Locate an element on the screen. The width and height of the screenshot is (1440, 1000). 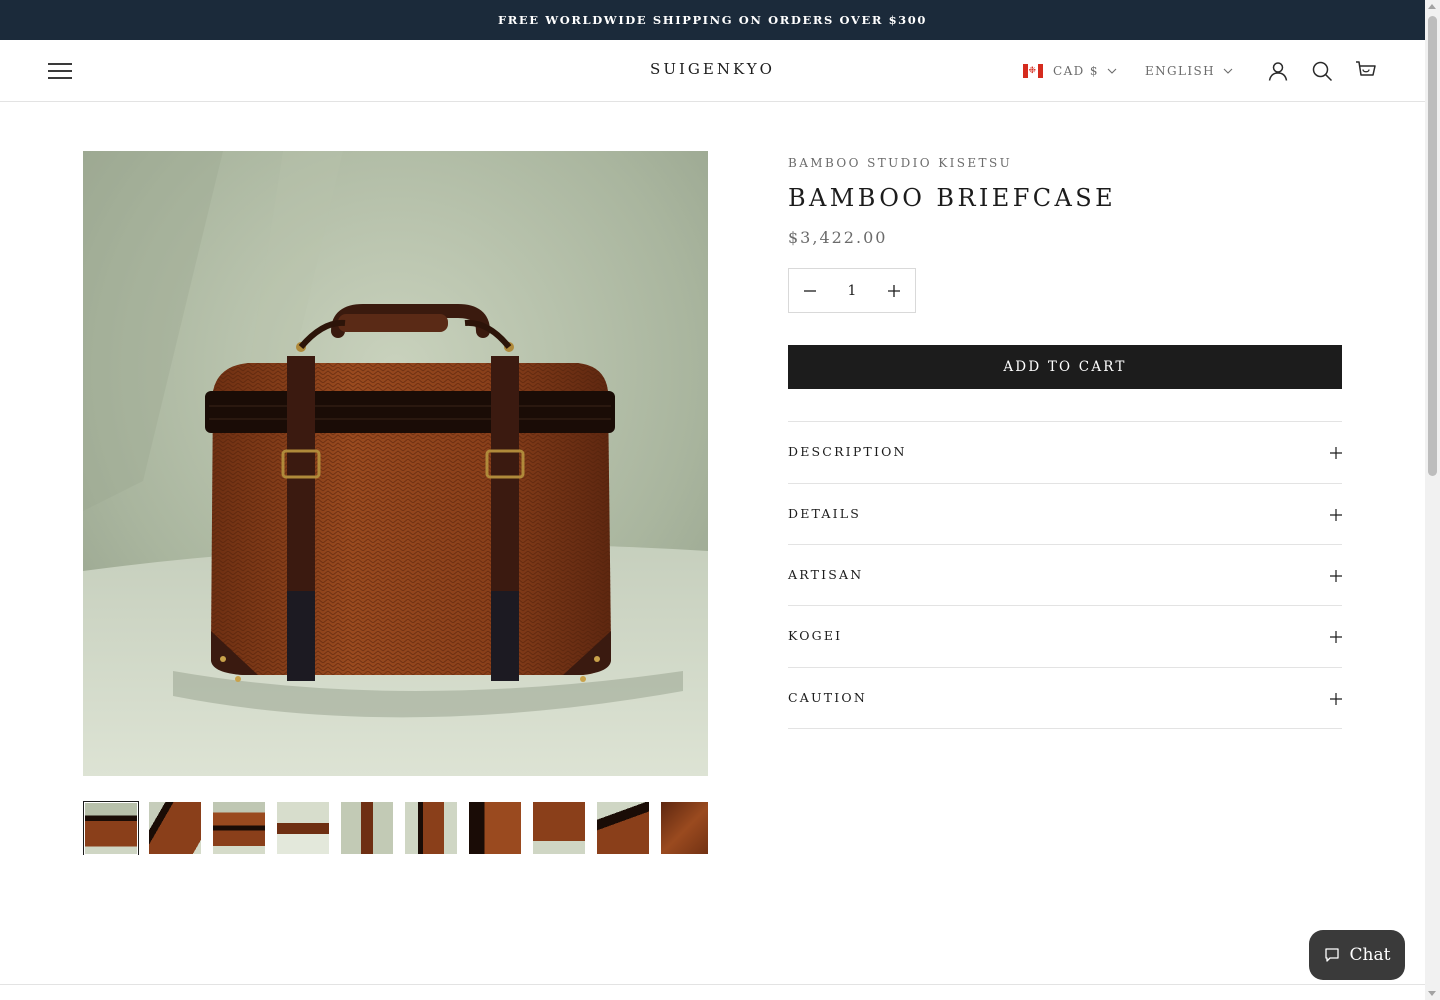
canada-flag-icon: ❉ is located at coordinates (1033, 71).